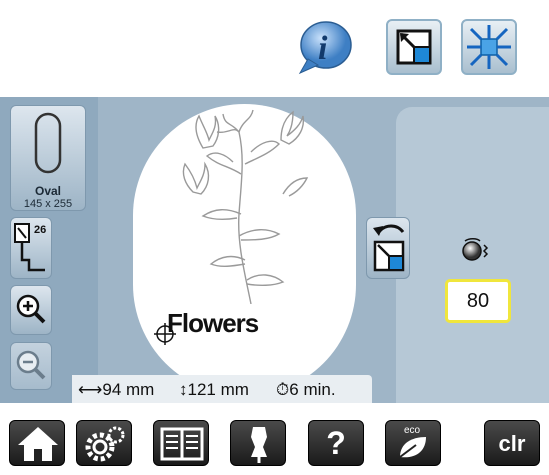 The height and width of the screenshot is (475, 549). I want to click on svg-text: i, so click(323, 48).